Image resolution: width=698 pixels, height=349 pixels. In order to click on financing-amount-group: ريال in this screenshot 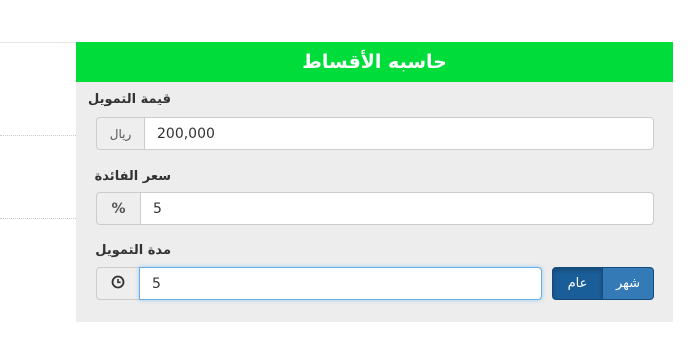, I will do `click(375, 133)`.